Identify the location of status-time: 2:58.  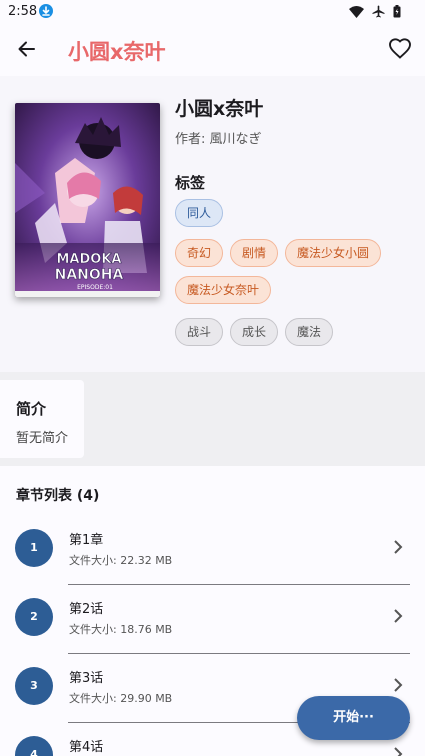
(23, 11).